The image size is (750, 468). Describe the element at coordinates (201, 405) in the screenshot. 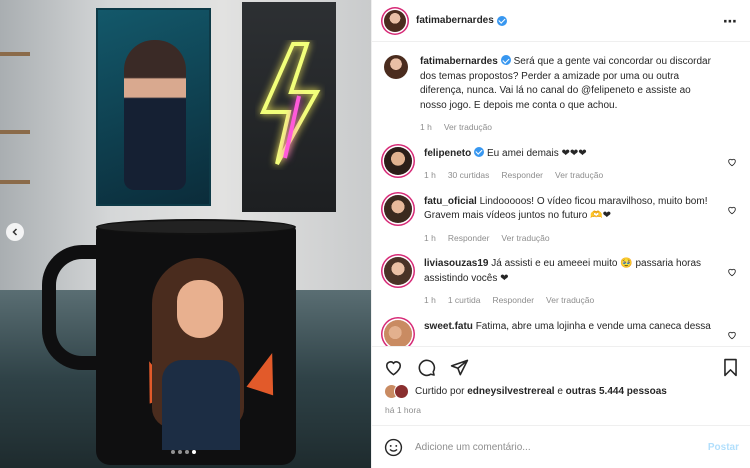

I see `illustration-body` at that location.